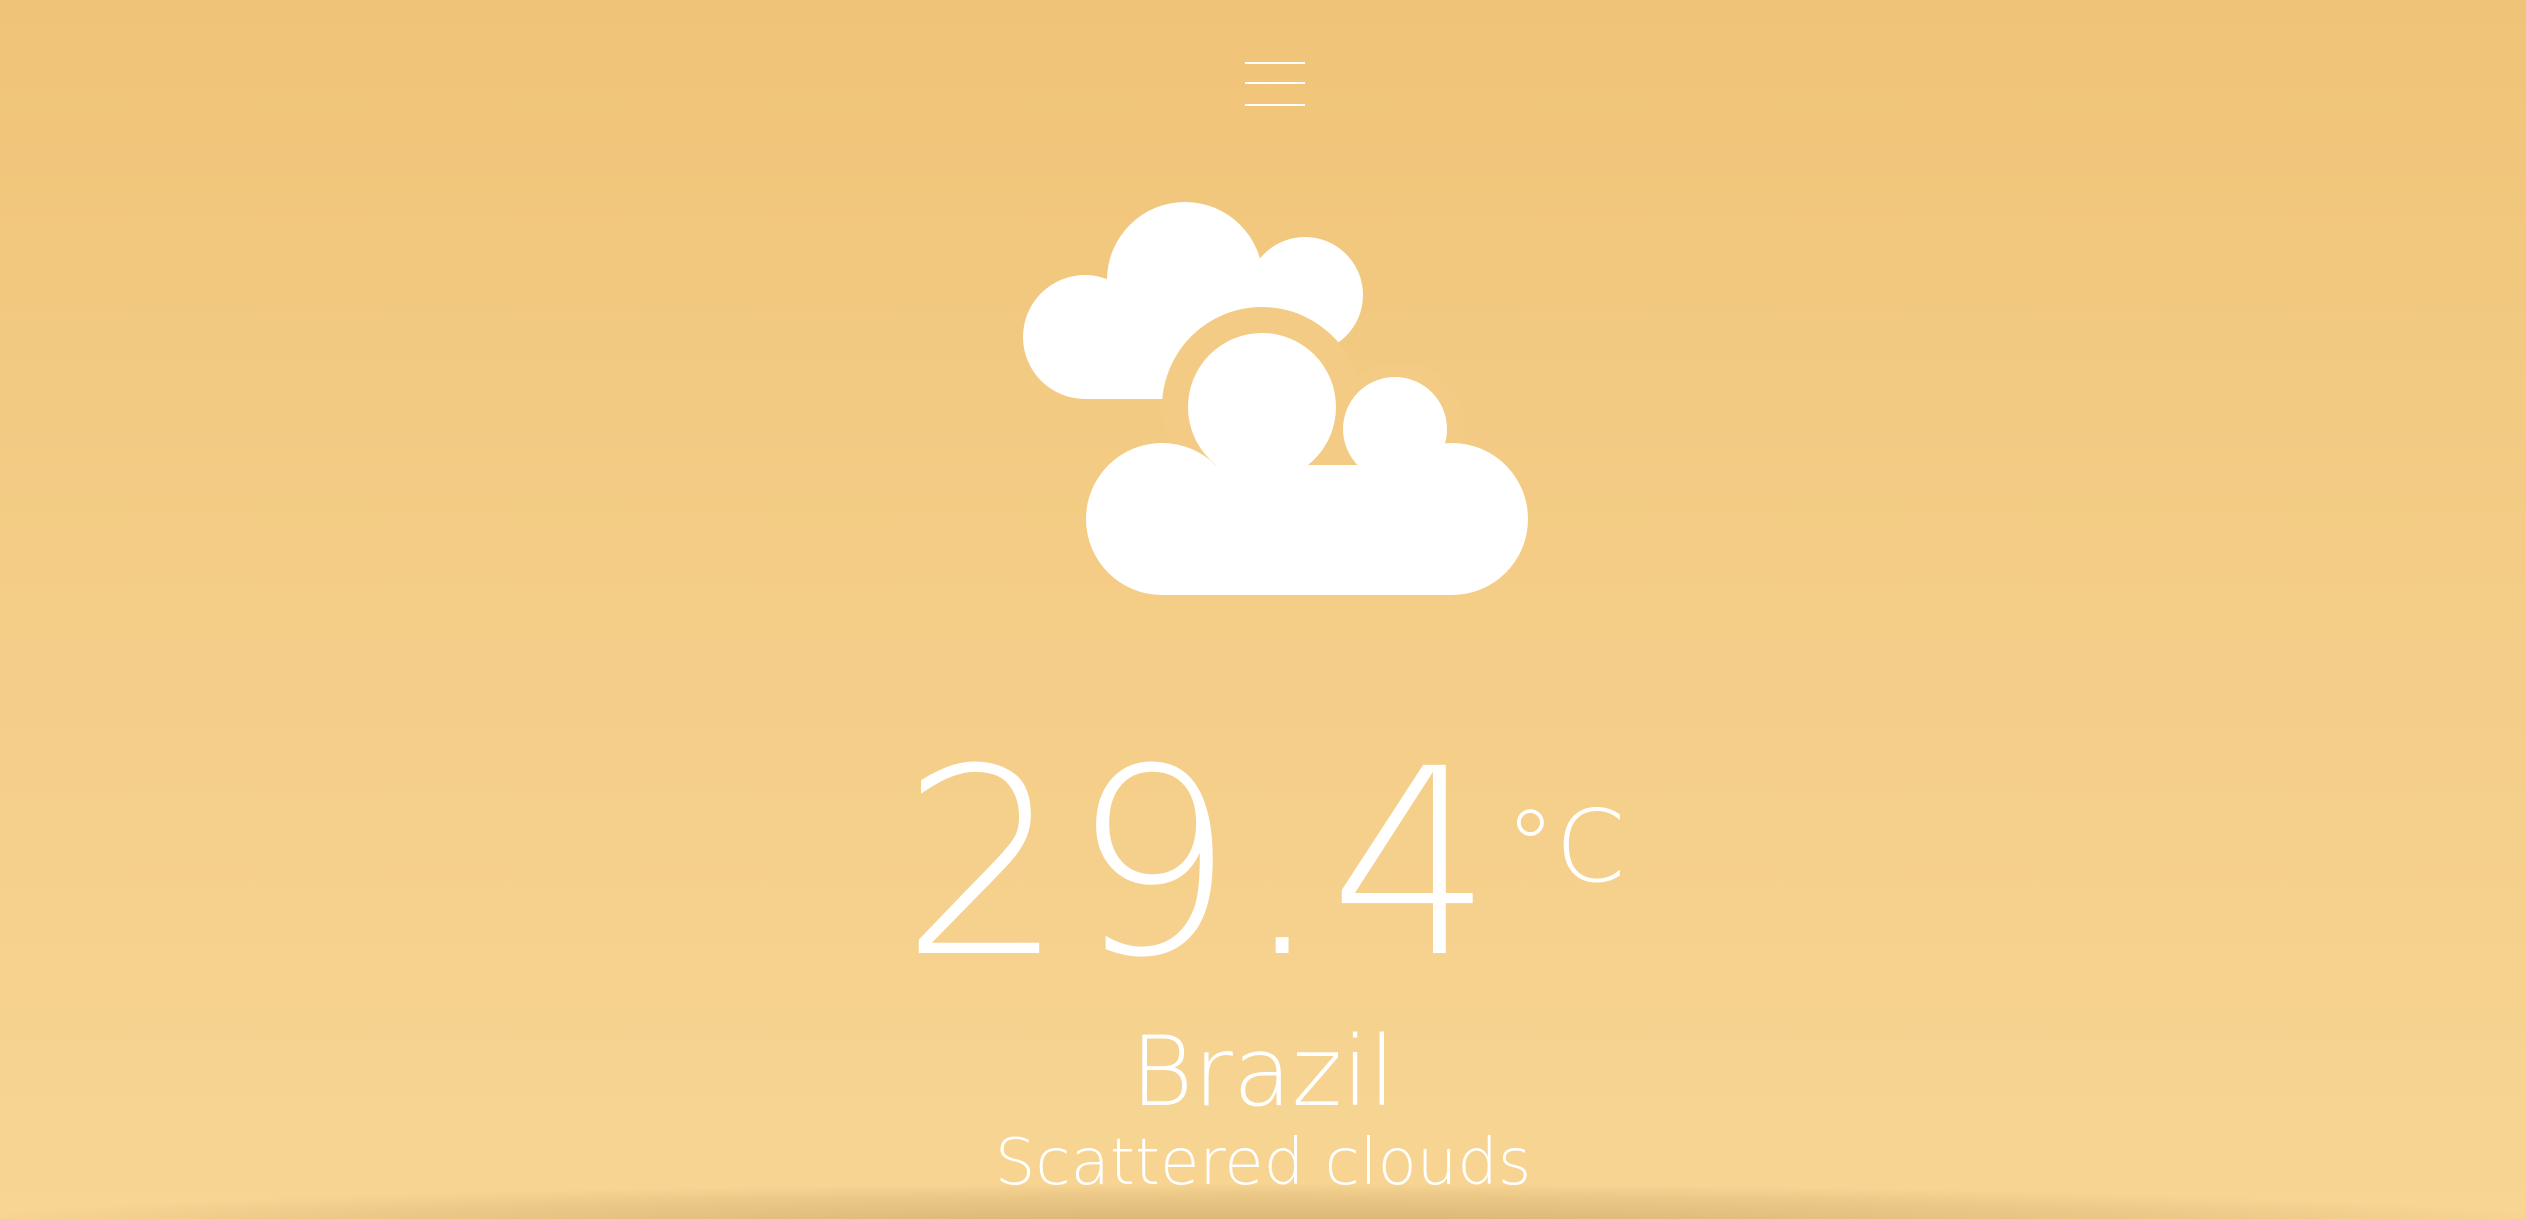 This screenshot has width=2526, height=1219. Describe the element at coordinates (1275, 398) in the screenshot. I see `scattered-clouds-icon` at that location.